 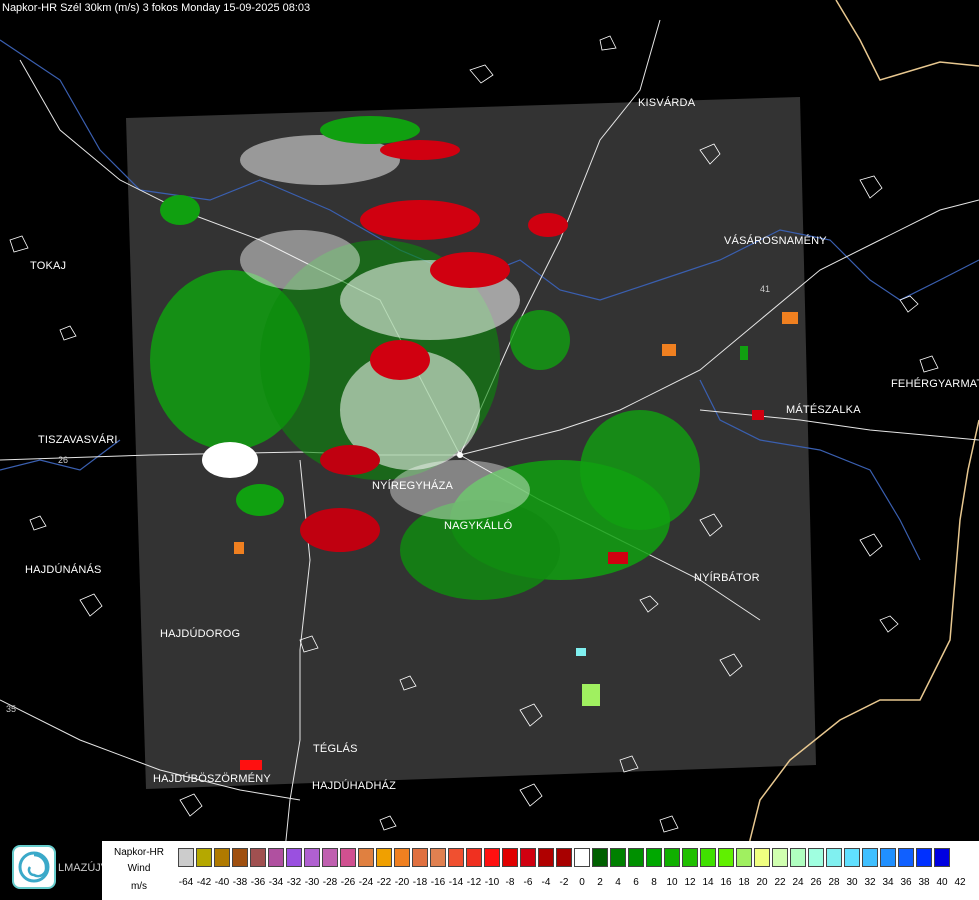 I want to click on city-label-kisvarda: KISVÁRDA, so click(x=667, y=103).